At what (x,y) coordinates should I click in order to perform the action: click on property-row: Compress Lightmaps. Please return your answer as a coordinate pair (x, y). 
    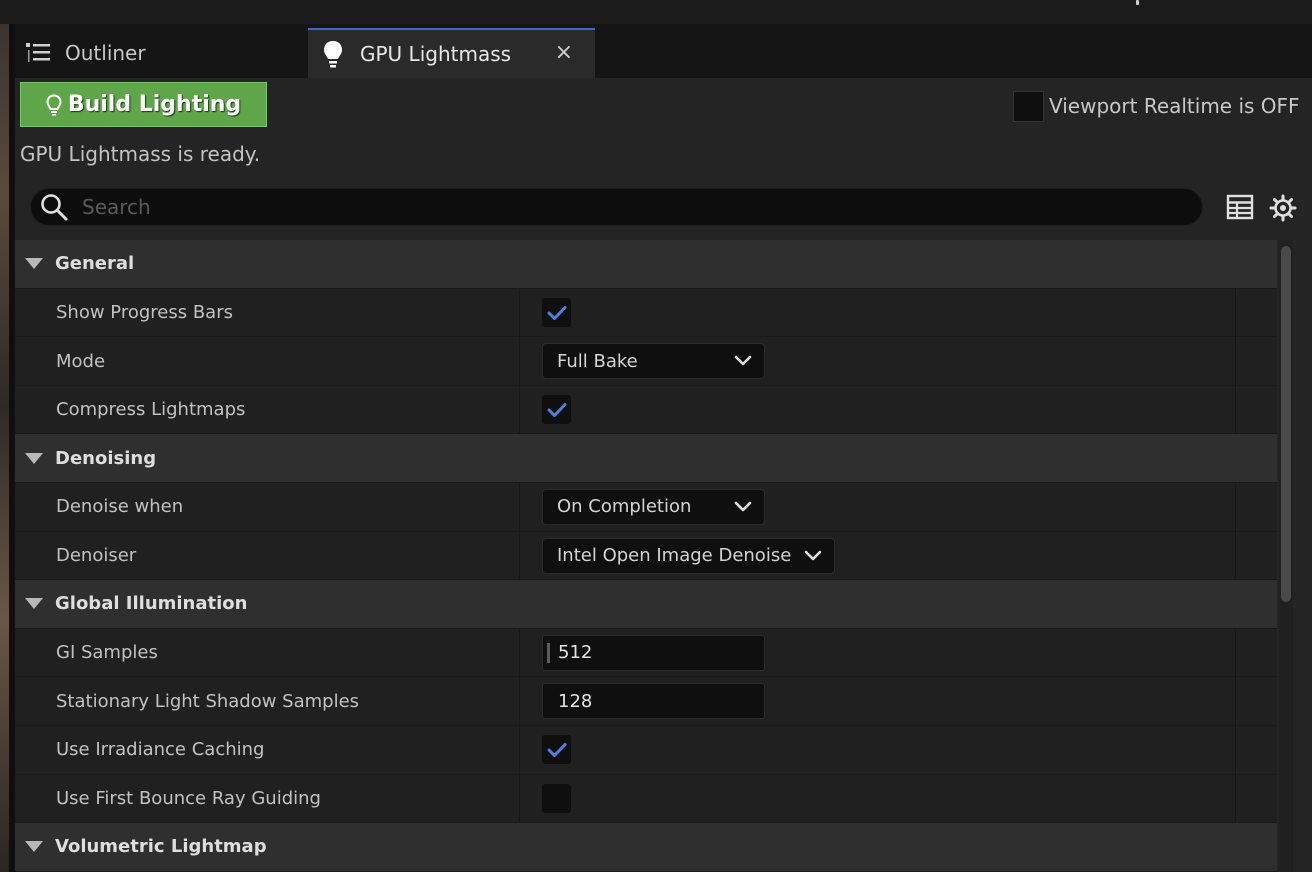
    Looking at the image, I should click on (646, 410).